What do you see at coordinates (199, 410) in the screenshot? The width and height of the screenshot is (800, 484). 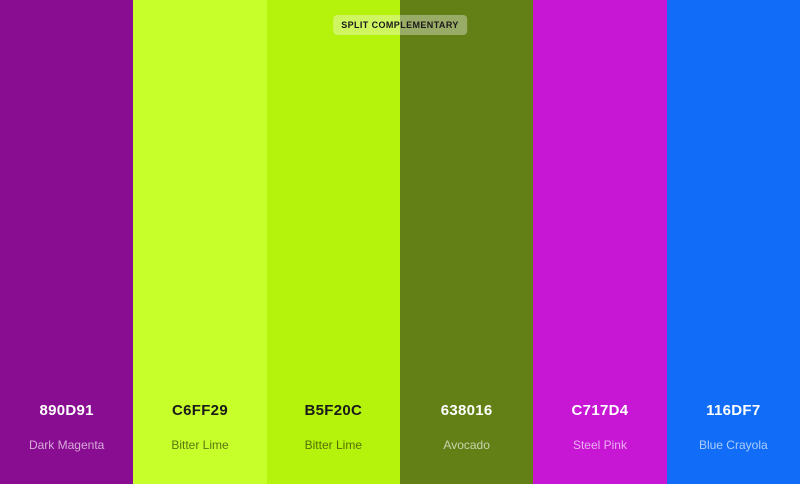 I see `swatch-hex: C6FF29` at bounding box center [199, 410].